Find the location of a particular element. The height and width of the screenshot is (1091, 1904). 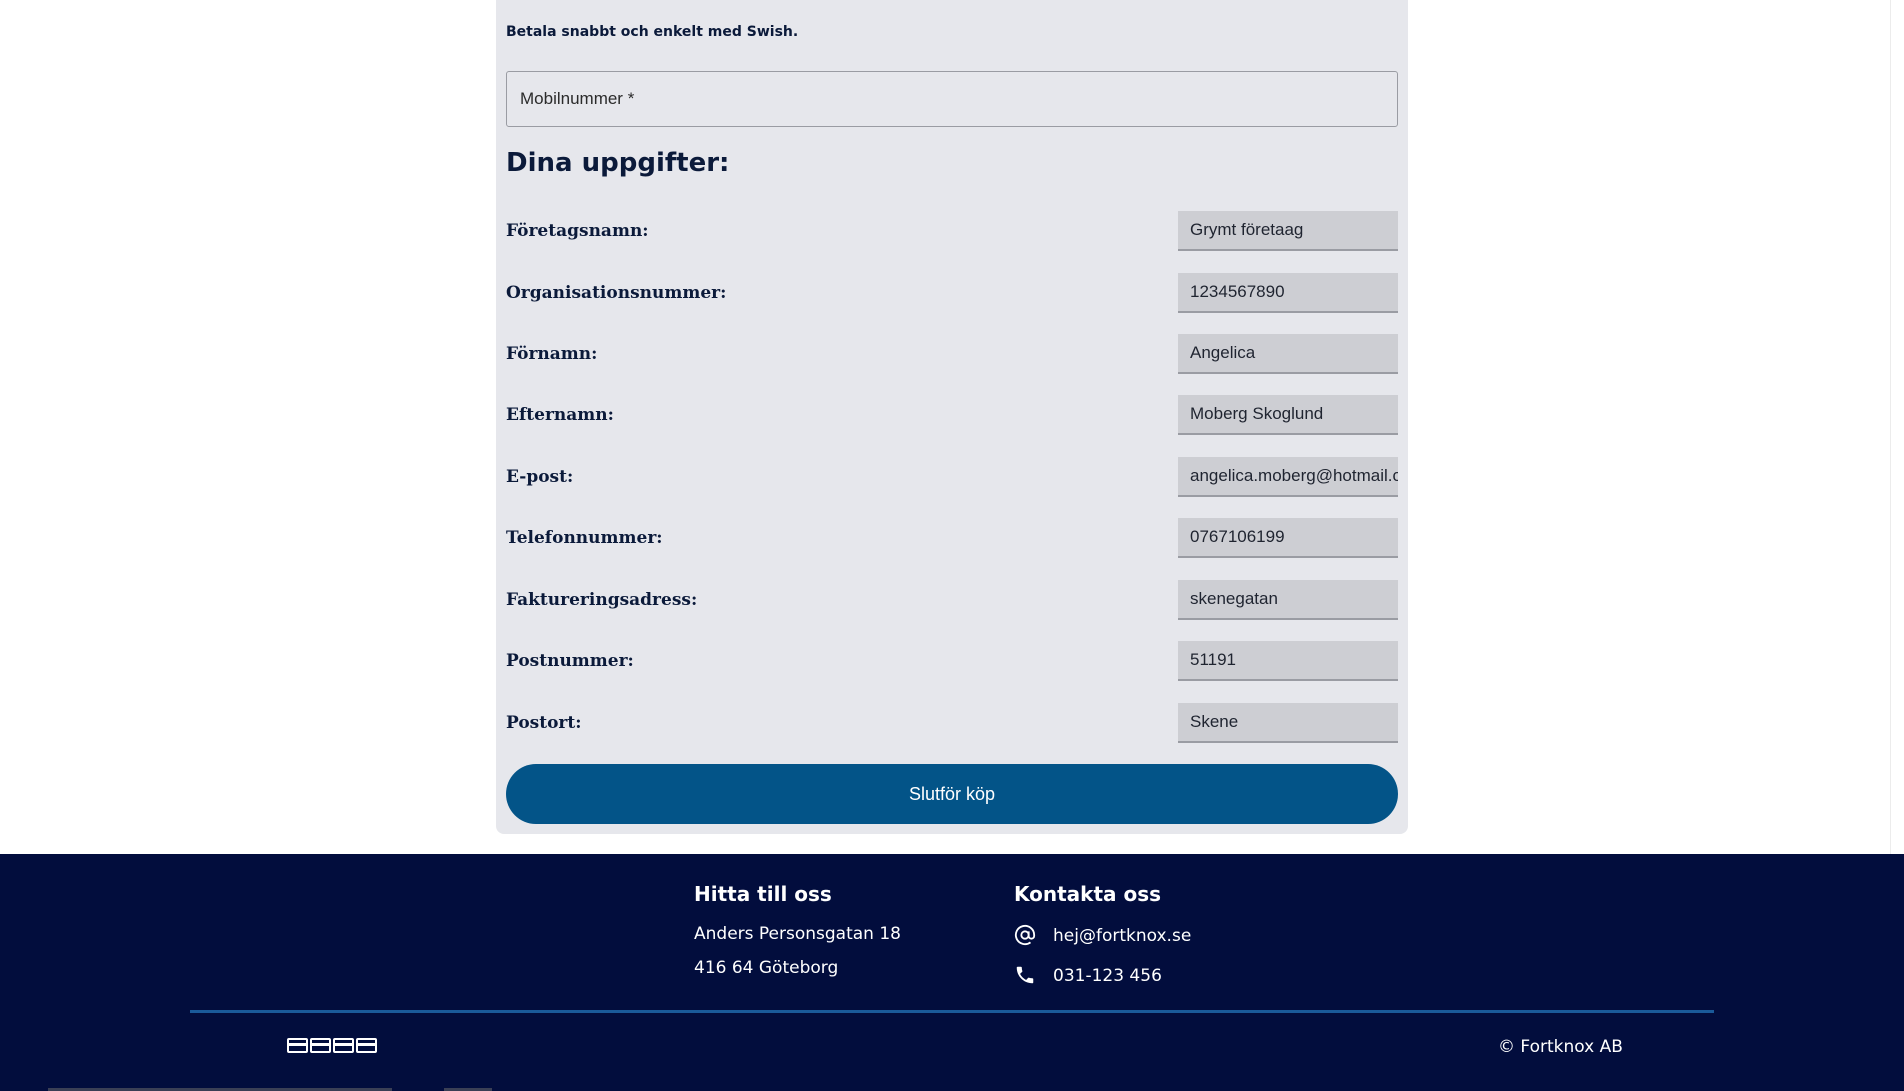

payment-methods is located at coordinates (332, 1045).